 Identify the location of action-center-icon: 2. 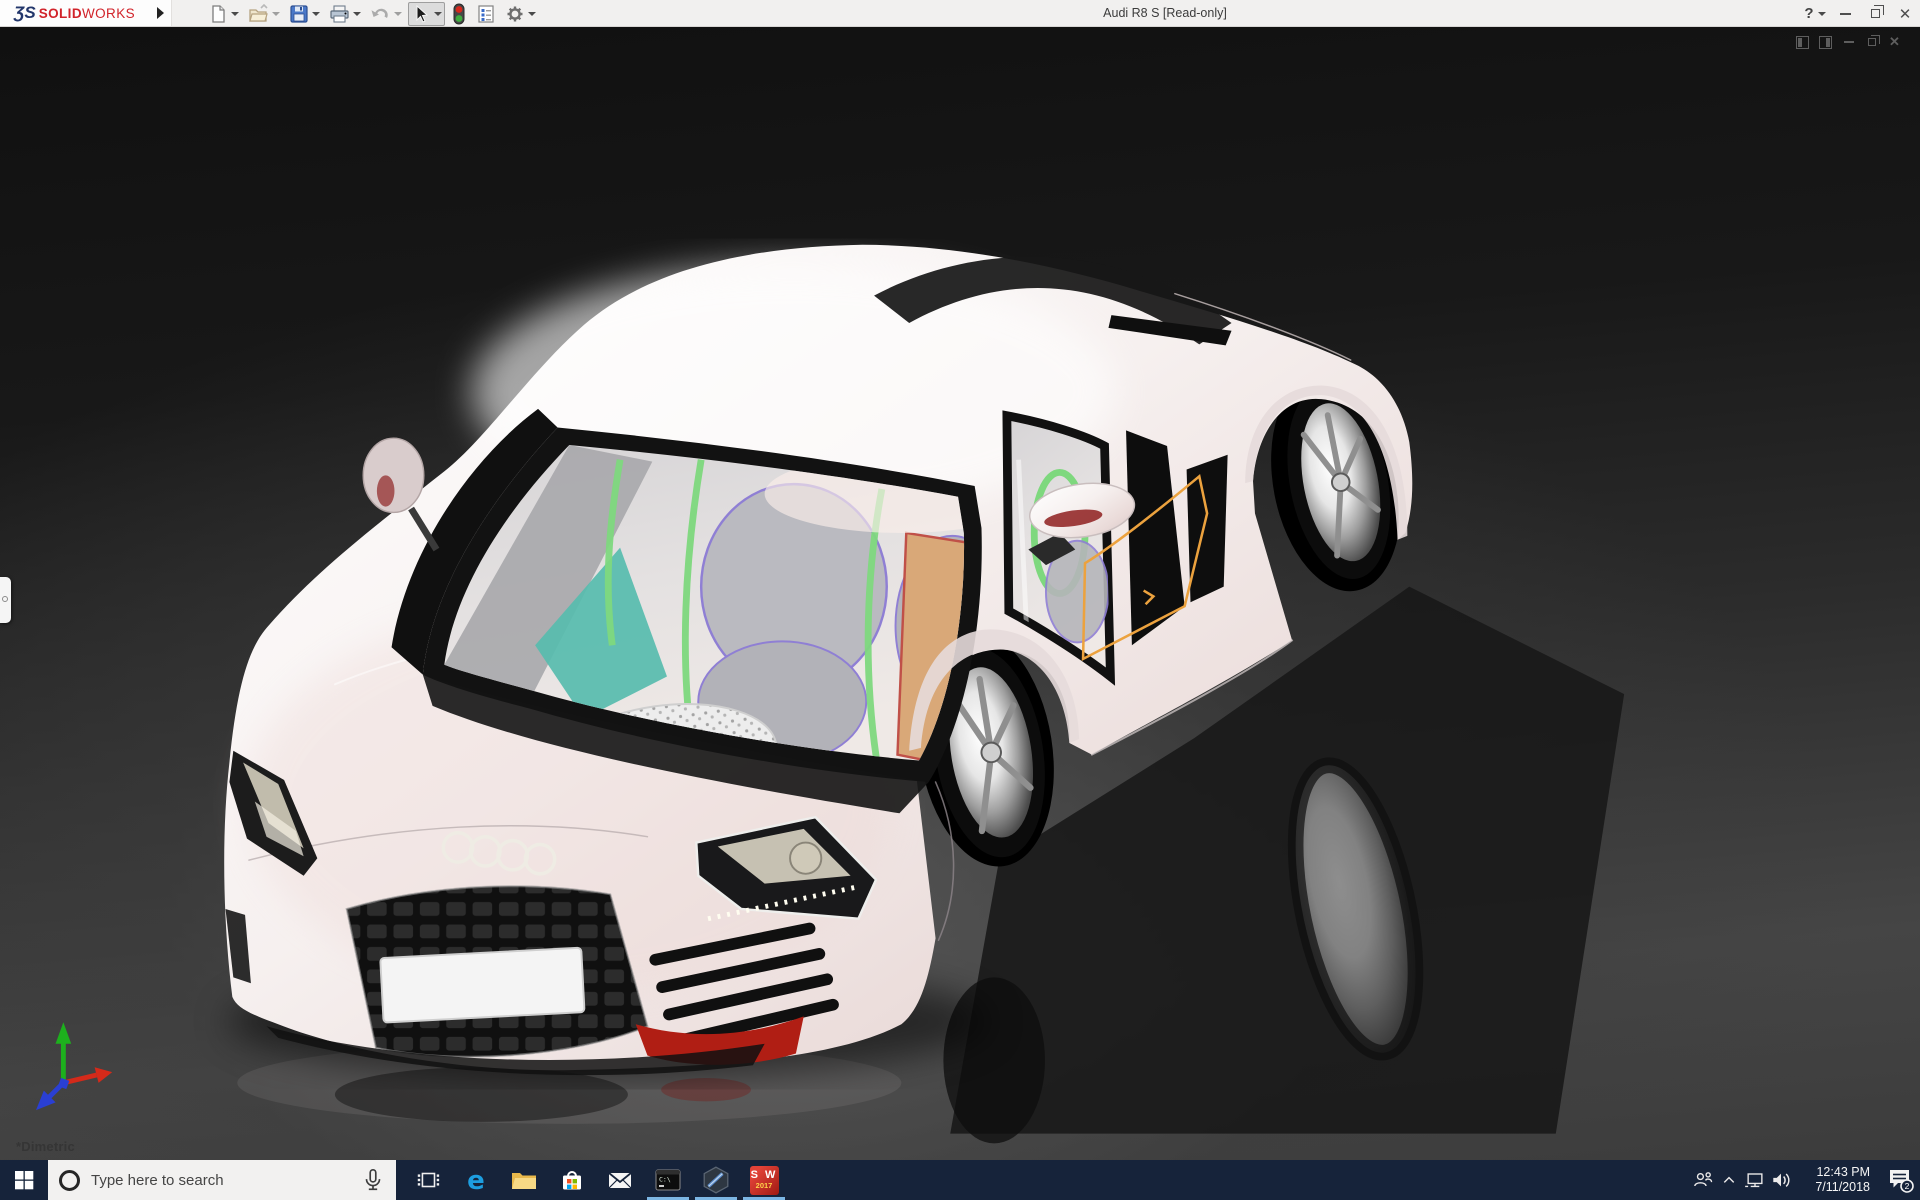
(1902, 1181).